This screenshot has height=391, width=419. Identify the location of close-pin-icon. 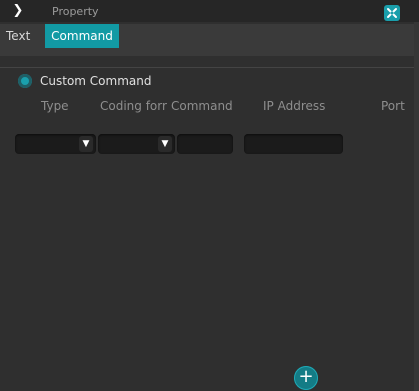
(392, 13).